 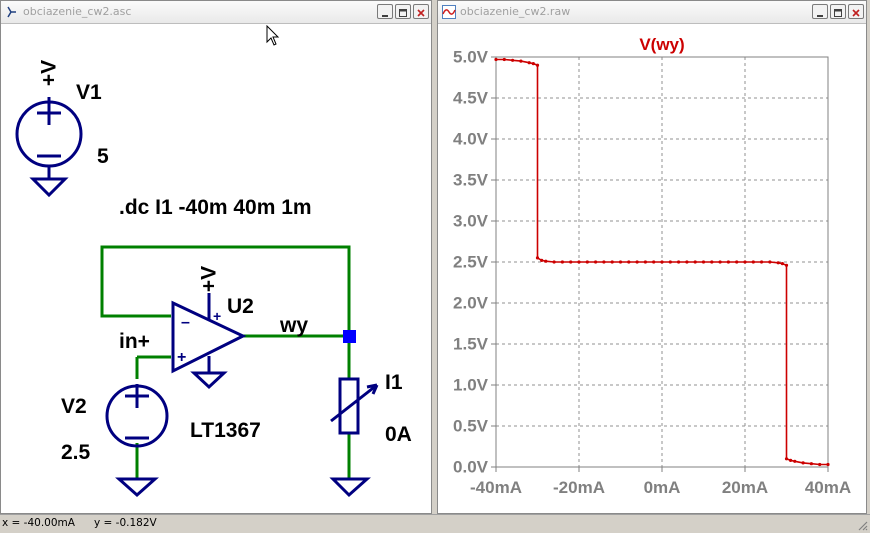 I want to click on schematic-window-title: obciazenie_cw2.asc, so click(x=77, y=11).